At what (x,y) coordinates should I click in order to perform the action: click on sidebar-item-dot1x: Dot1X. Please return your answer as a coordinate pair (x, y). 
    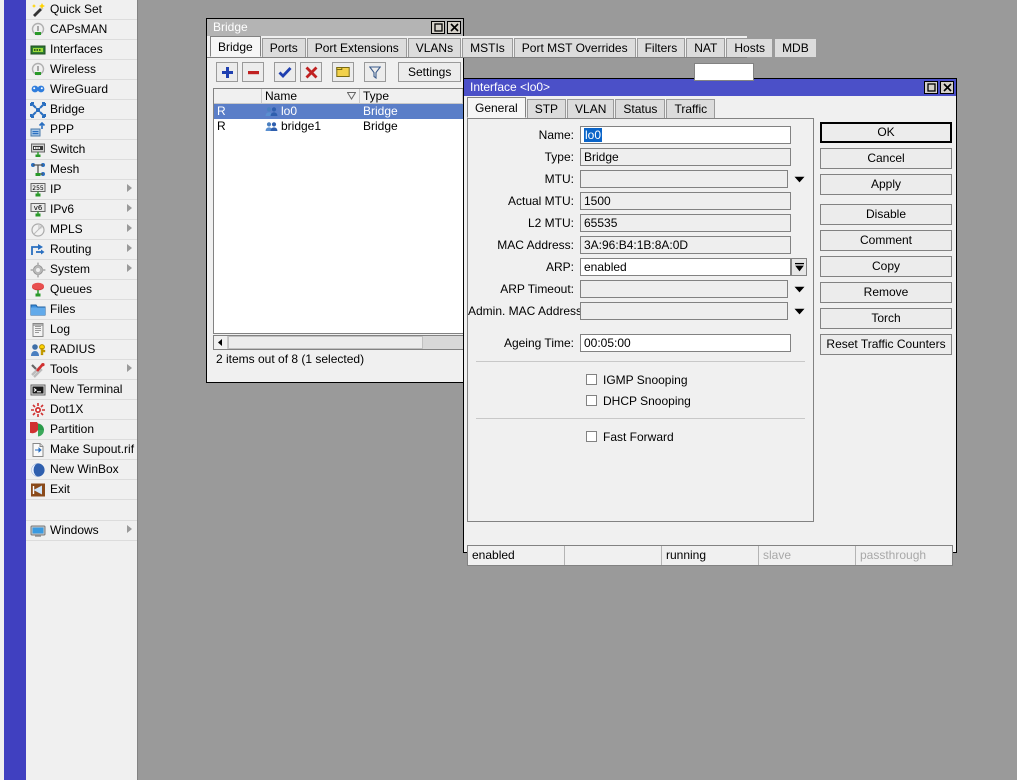
    Looking at the image, I should click on (81, 410).